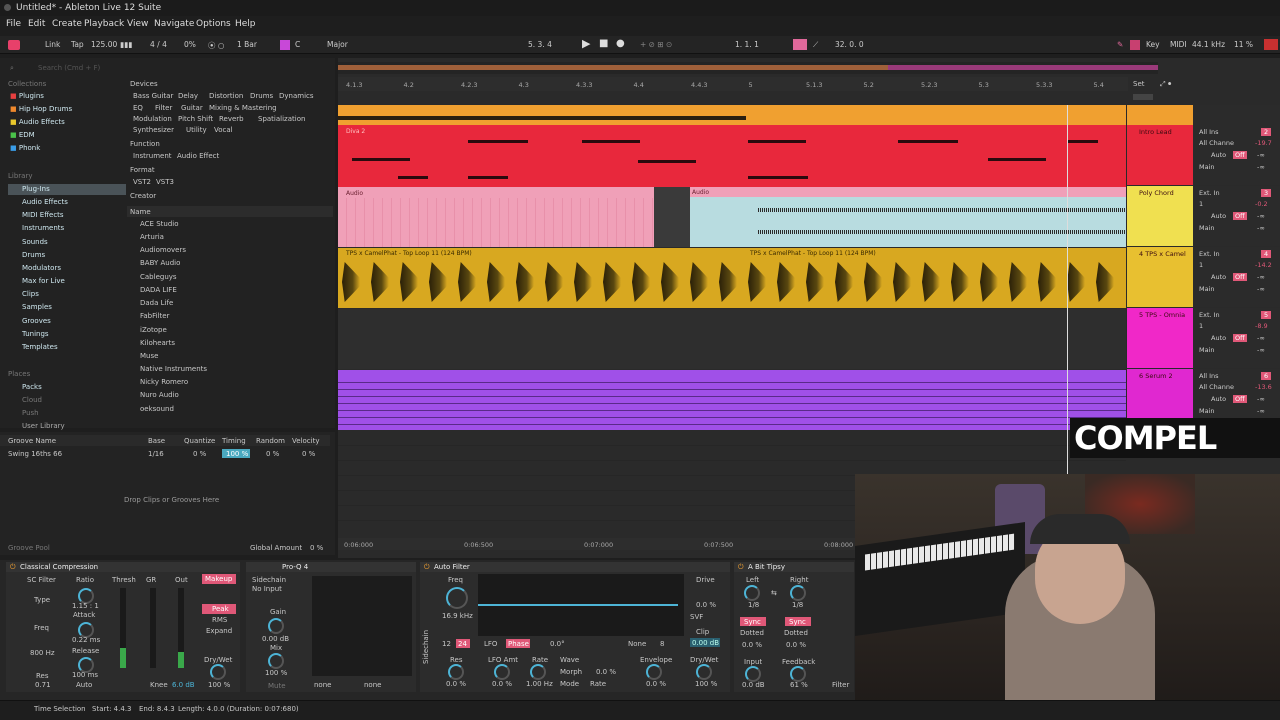 The width and height of the screenshot is (1280, 720). What do you see at coordinates (216, 45) in the screenshot?
I see `record-indicator: ⦿ ○` at bounding box center [216, 45].